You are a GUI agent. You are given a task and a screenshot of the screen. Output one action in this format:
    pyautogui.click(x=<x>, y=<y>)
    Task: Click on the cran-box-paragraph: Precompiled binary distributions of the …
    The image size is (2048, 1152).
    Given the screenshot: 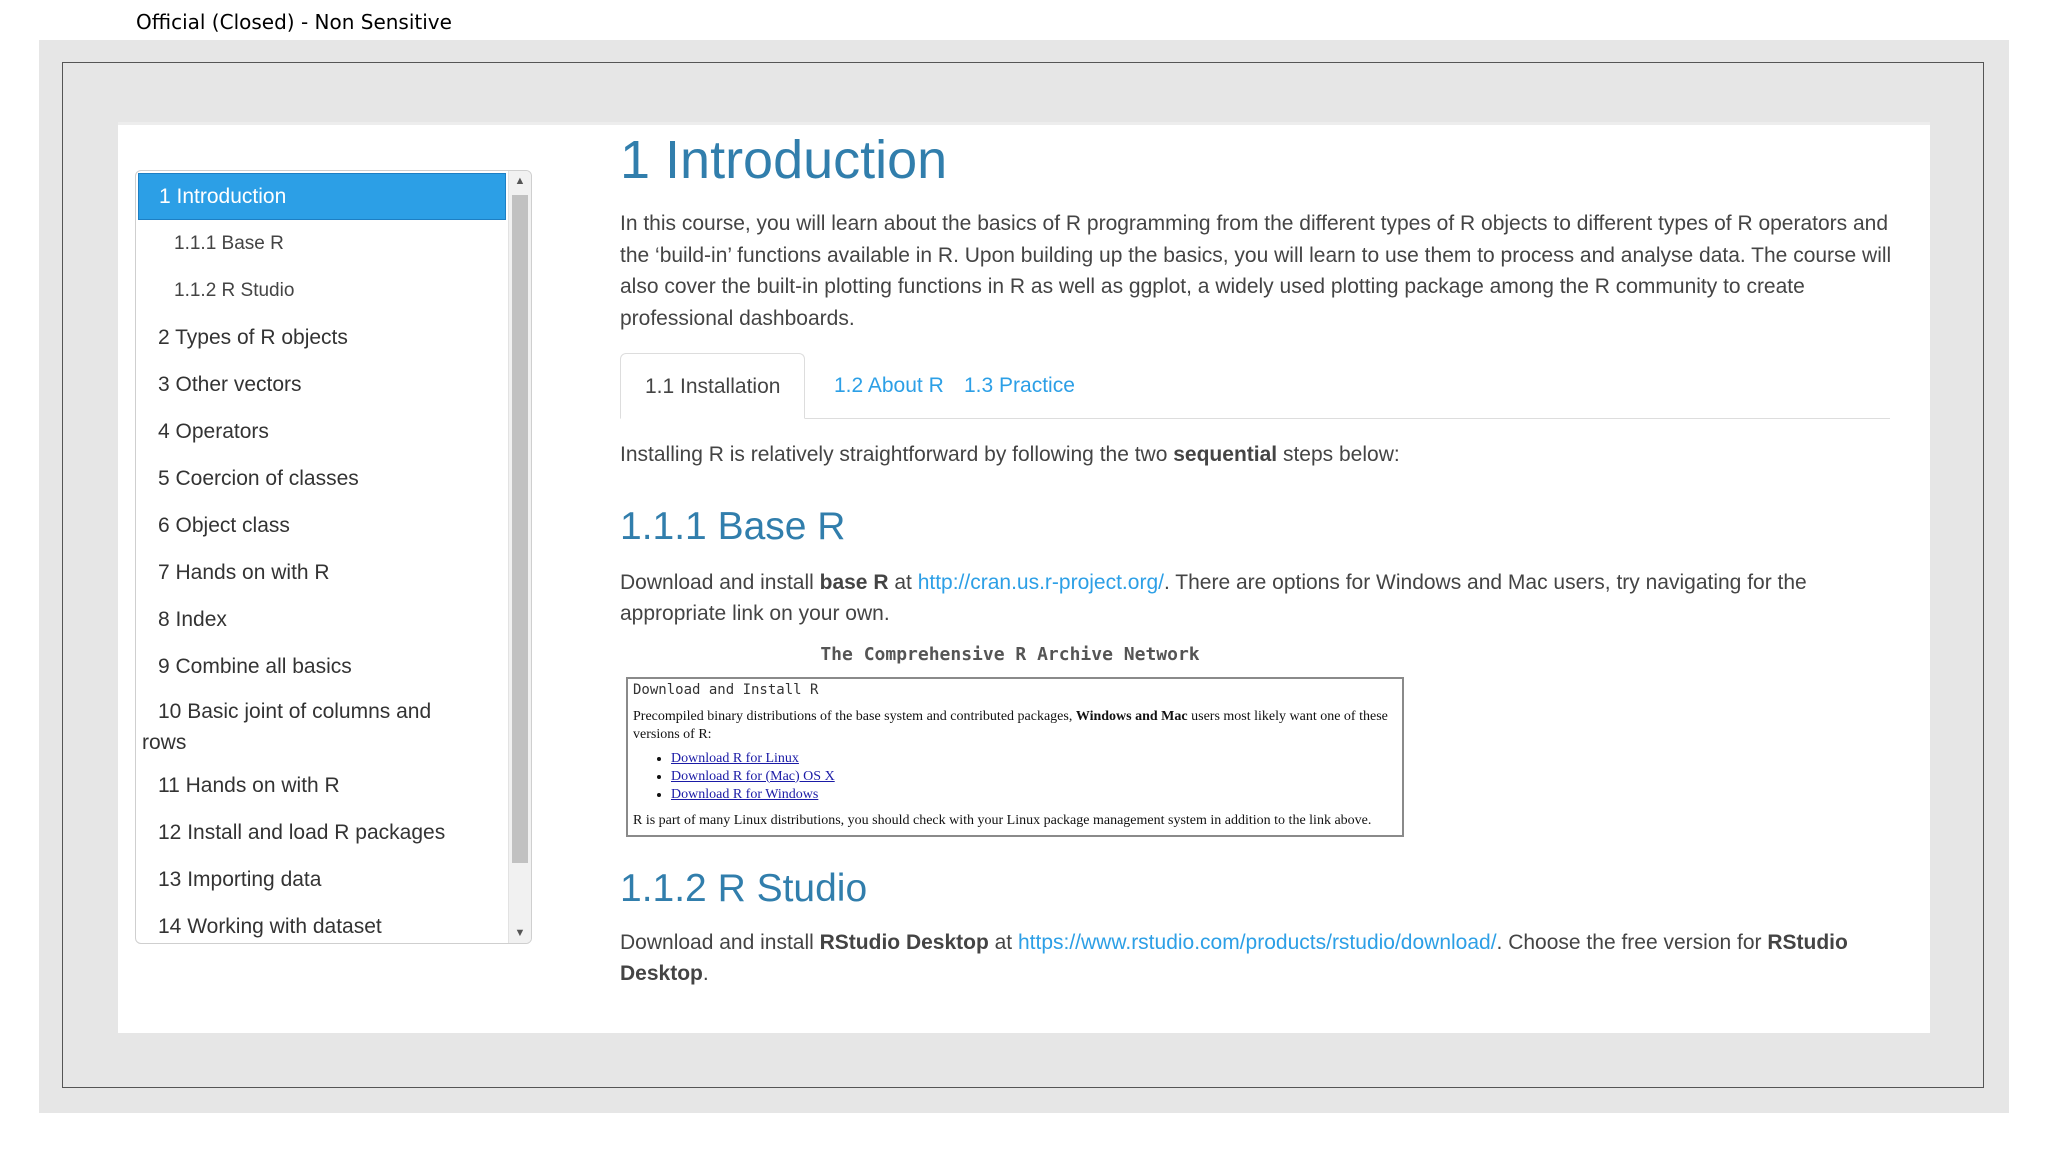 What is the action you would take?
    pyautogui.click(x=1015, y=726)
    